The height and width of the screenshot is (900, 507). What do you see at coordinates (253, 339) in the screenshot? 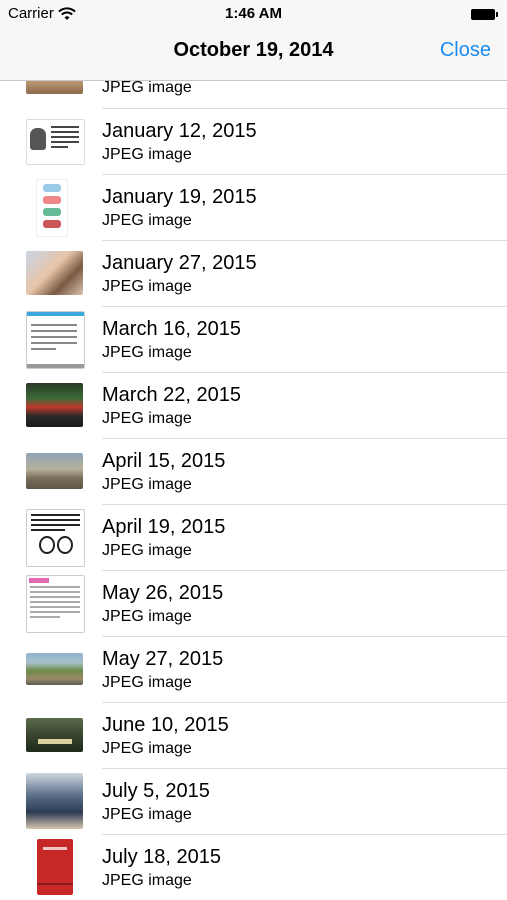
I see `list-item: March 16, 2015 JPEG image` at bounding box center [253, 339].